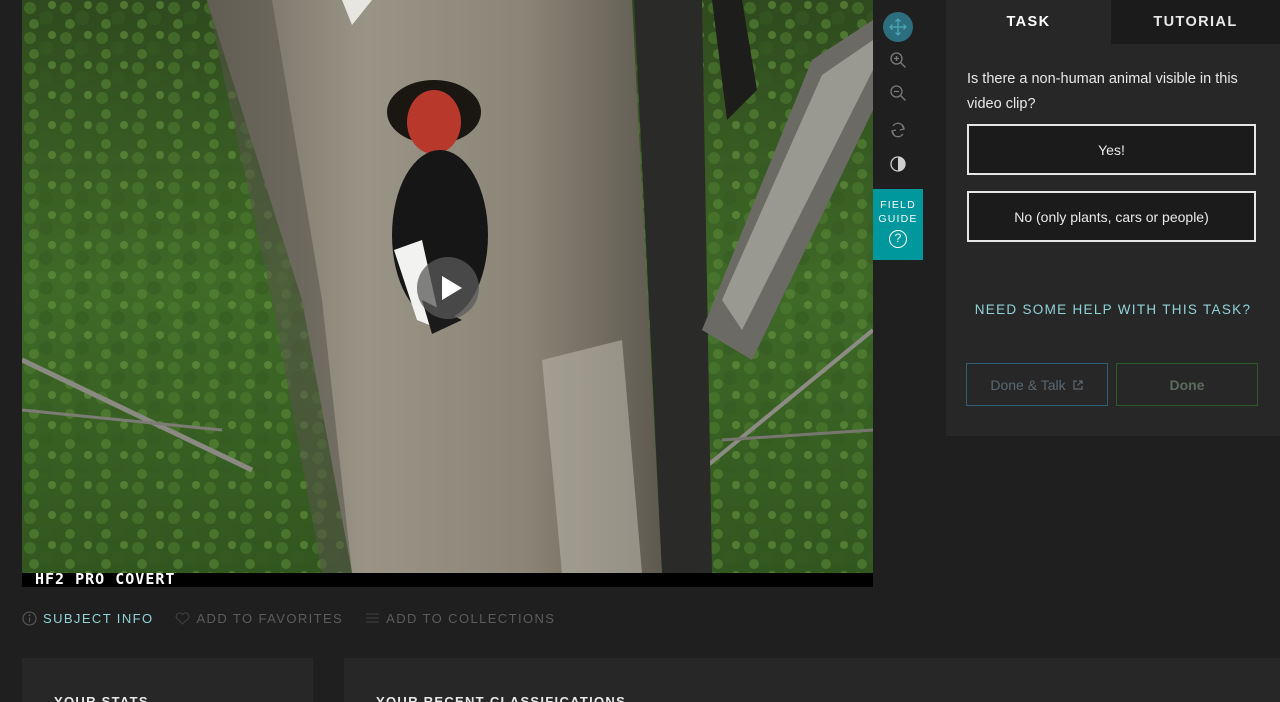  What do you see at coordinates (1195, 22) in the screenshot?
I see `tab-tutorial: TUTORIAL` at bounding box center [1195, 22].